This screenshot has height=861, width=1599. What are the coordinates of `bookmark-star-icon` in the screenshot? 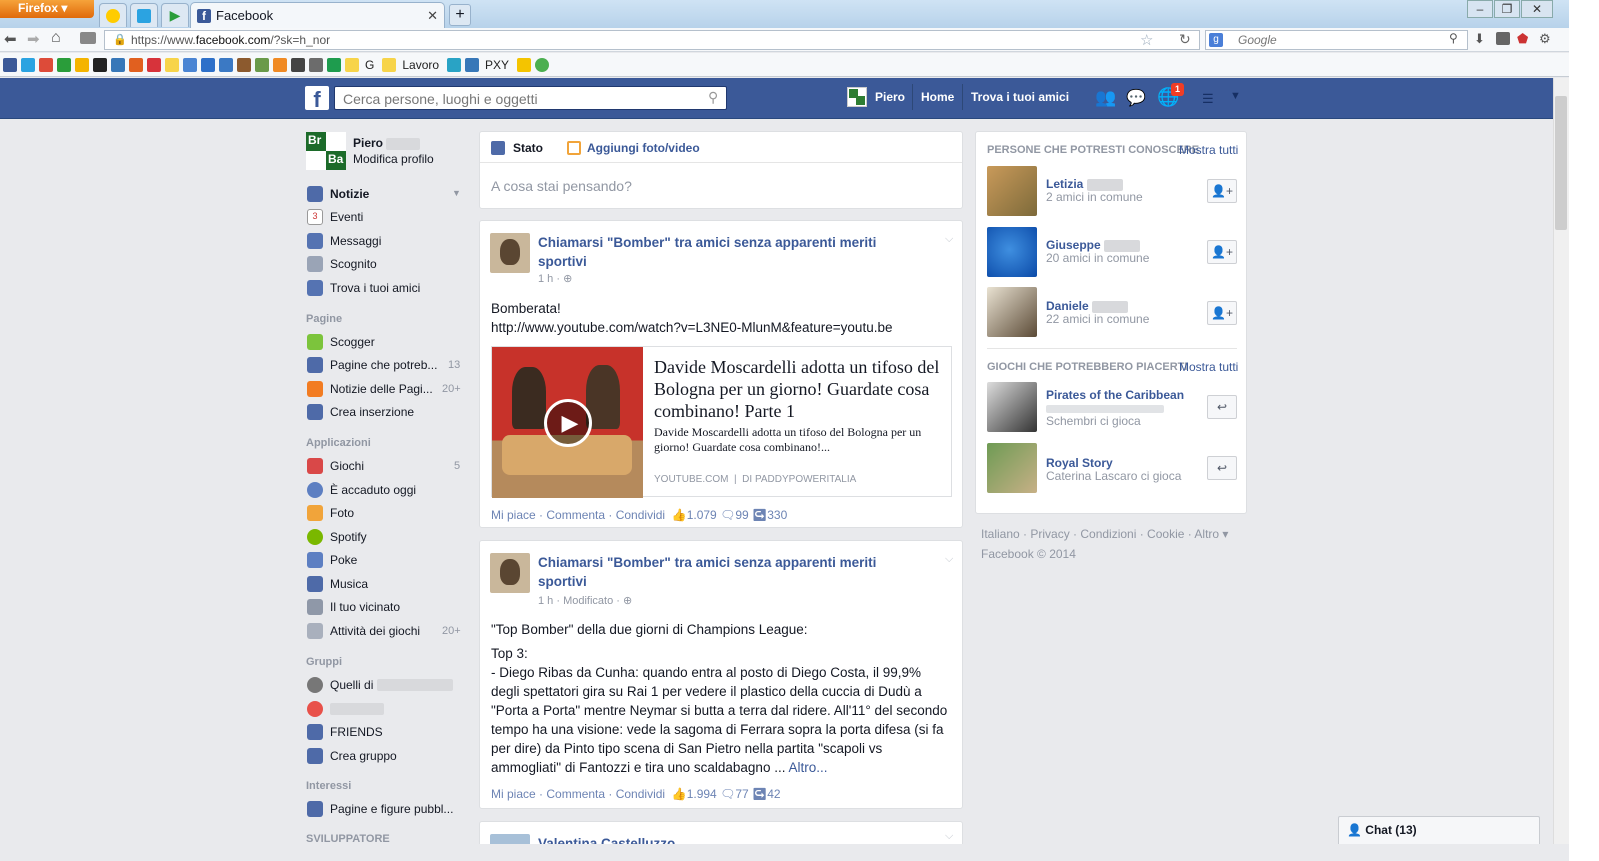 It's located at (100, 64).